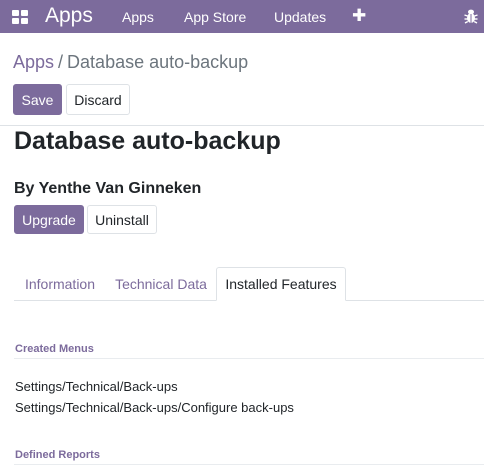  Describe the element at coordinates (471, 16) in the screenshot. I see `bug-icon` at that location.